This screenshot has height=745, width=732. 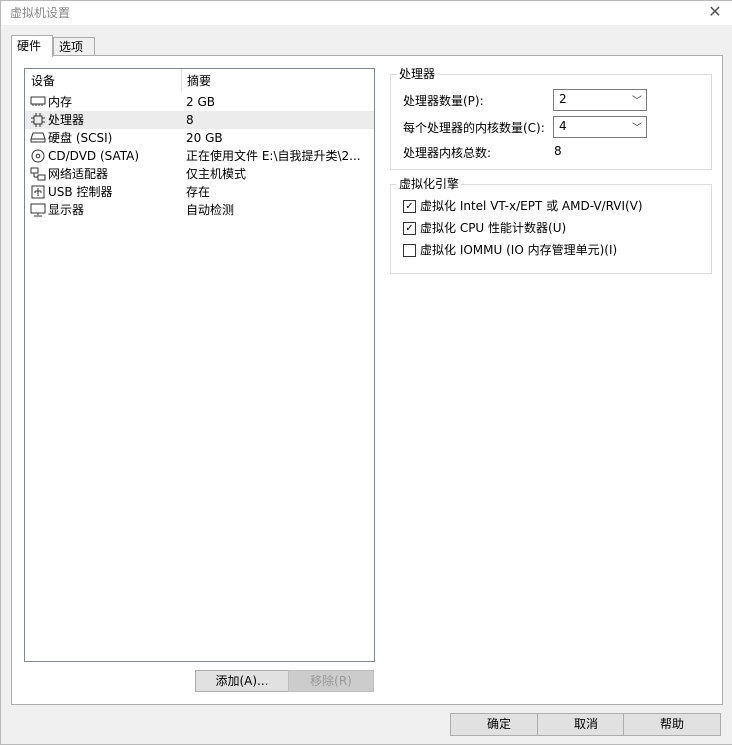 What do you see at coordinates (277, 80) in the screenshot?
I see `column-header-summary: 摘要` at bounding box center [277, 80].